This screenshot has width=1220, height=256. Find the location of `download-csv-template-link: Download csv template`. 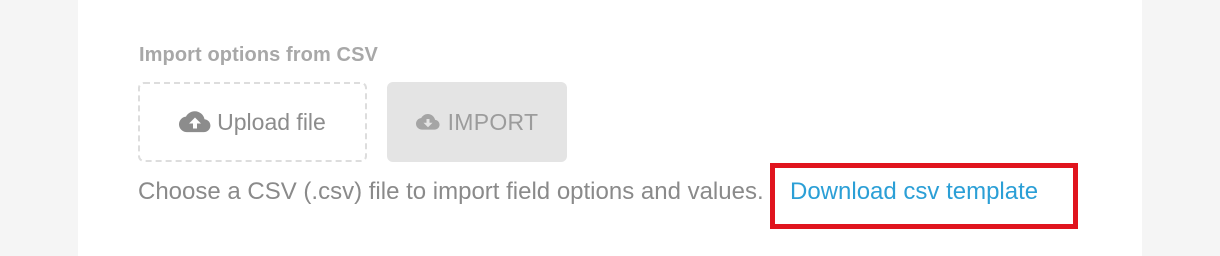

download-csv-template-link: Download csv template is located at coordinates (914, 192).